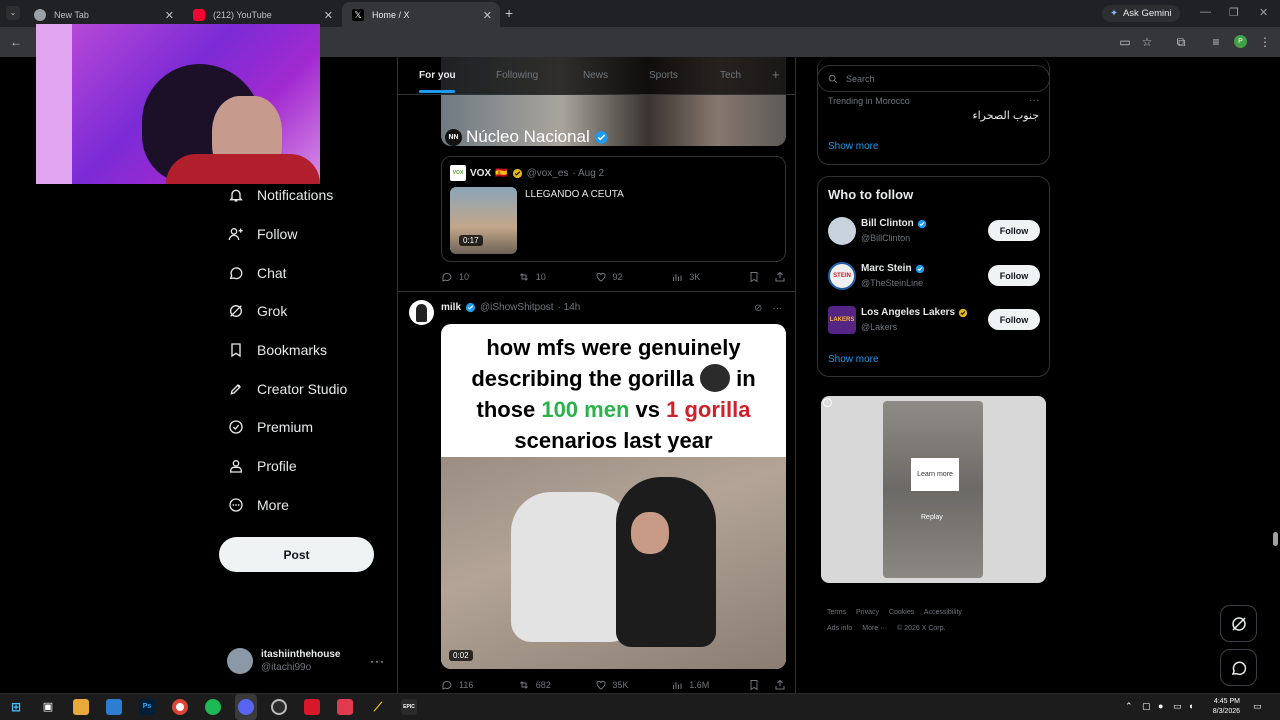 The width and height of the screenshot is (1280, 720). I want to click on minimize-icon: —, so click(1205, 12).